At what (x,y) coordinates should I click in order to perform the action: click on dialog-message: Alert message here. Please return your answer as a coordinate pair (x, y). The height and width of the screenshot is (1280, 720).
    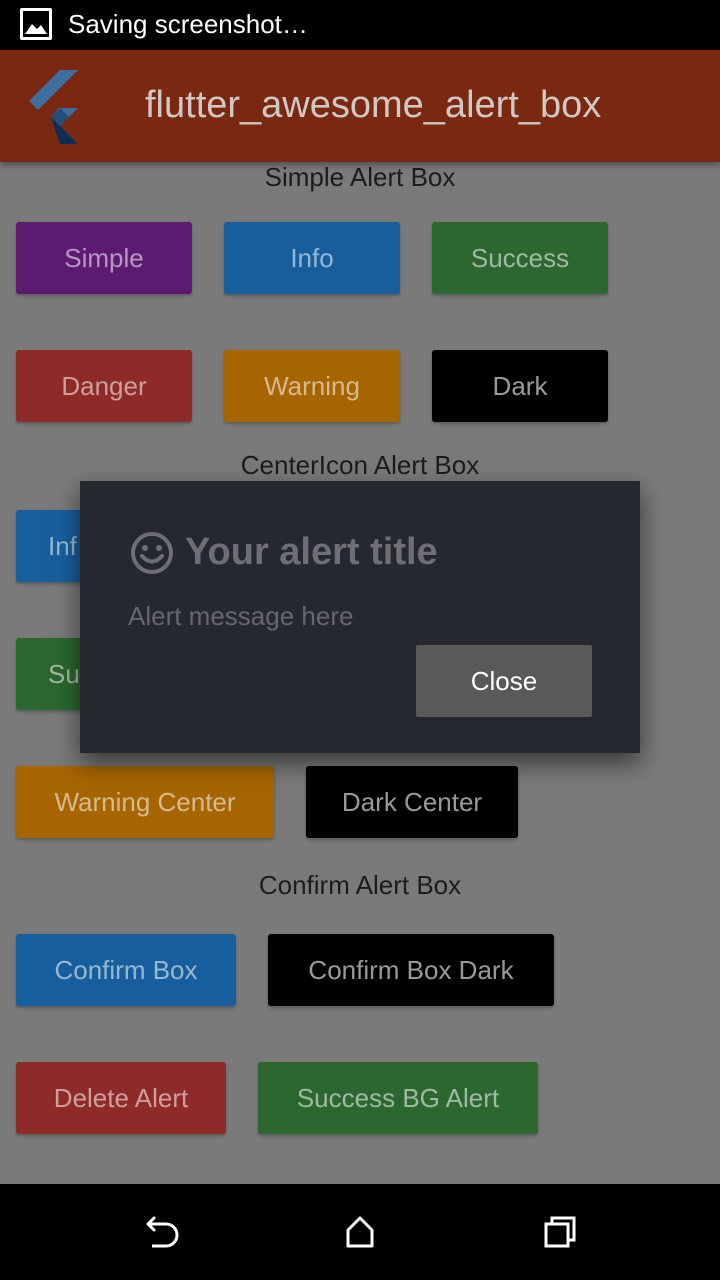
    Looking at the image, I should click on (241, 616).